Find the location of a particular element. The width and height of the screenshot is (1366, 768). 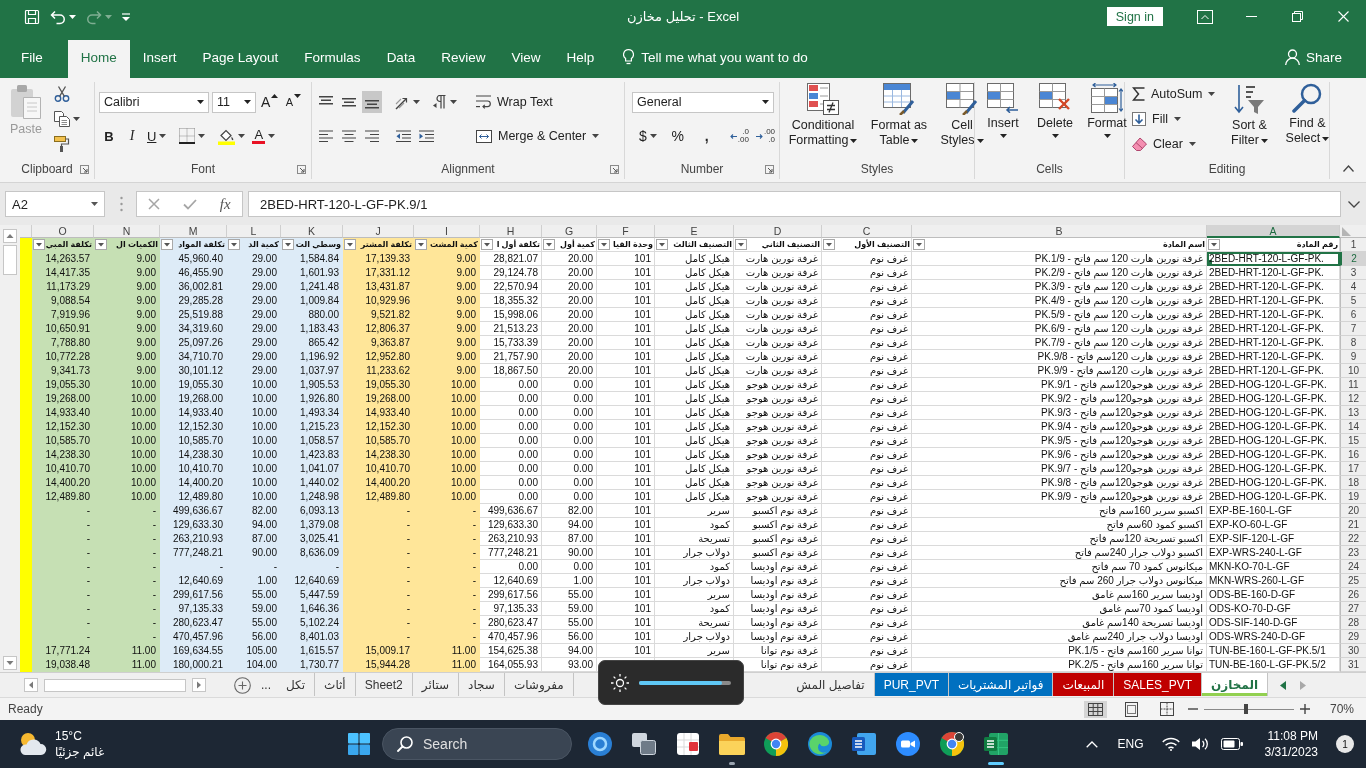

row-header: 8 is located at coordinates (1353, 343).